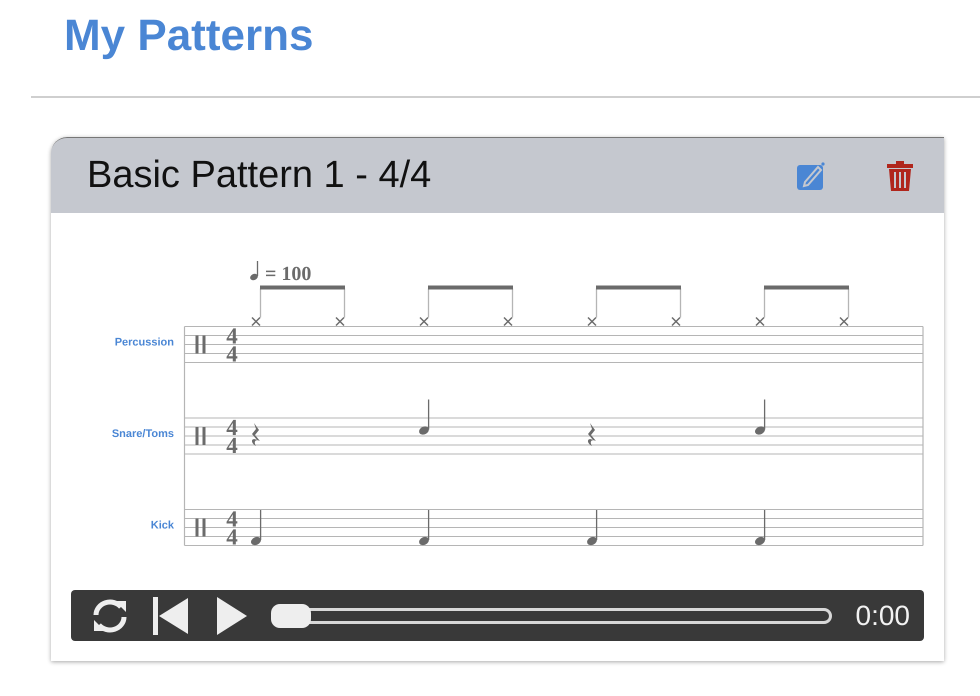 This screenshot has width=980, height=696. Describe the element at coordinates (143, 434) in the screenshot. I see `instrument-label: Snare/Toms` at that location.